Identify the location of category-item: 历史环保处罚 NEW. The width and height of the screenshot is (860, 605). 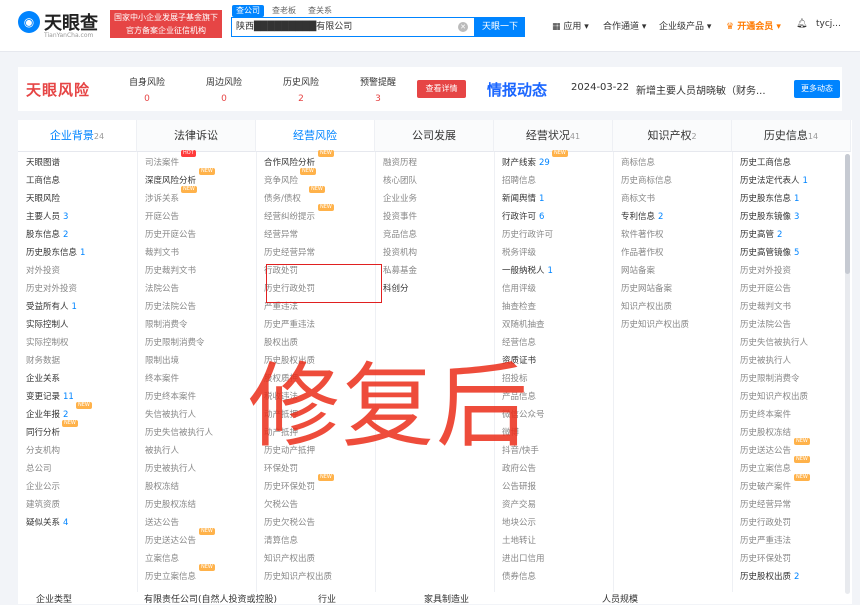
(315, 485).